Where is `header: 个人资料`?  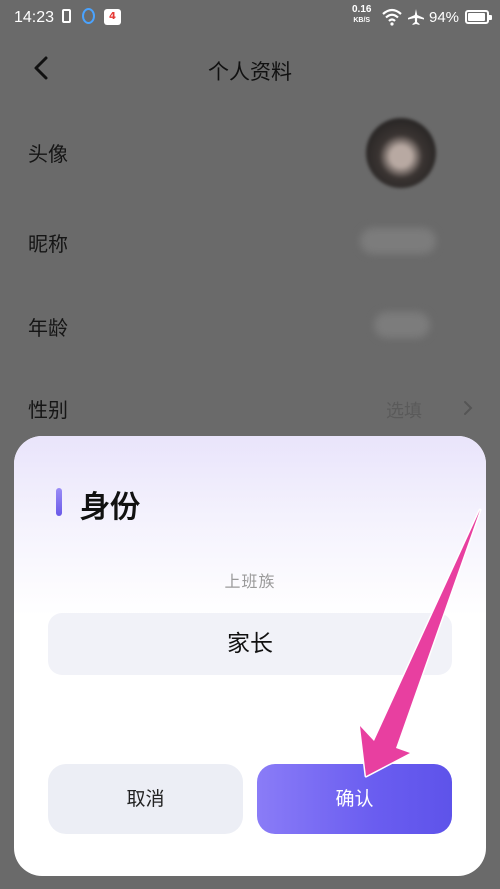
header: 个人资料 is located at coordinates (250, 68).